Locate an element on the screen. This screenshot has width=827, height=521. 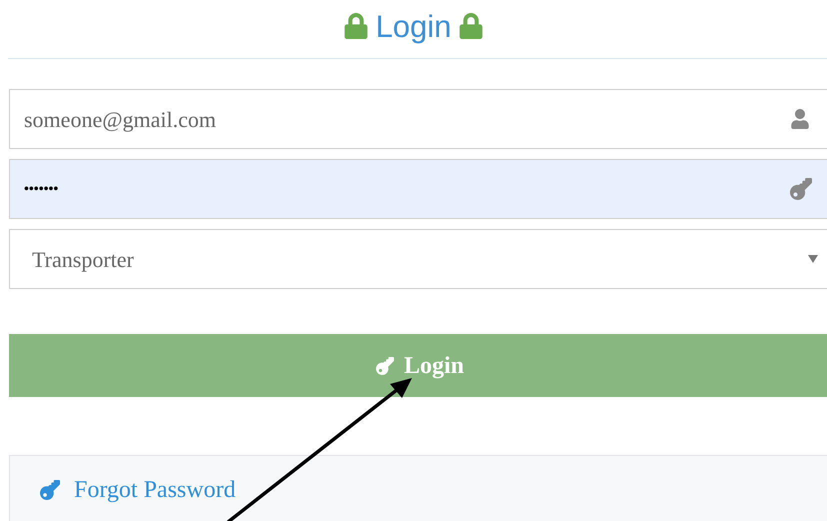
forgot-password-link: Forgot Password is located at coordinates (138, 490).